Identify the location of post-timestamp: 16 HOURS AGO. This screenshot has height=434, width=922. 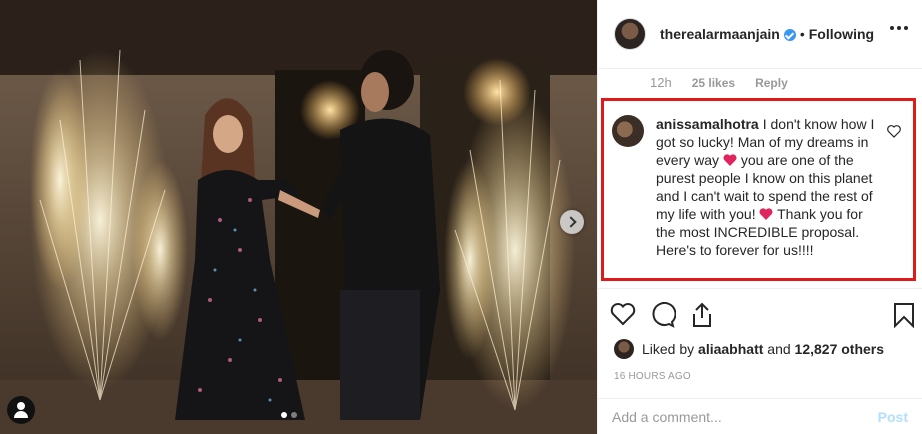
(652, 376).